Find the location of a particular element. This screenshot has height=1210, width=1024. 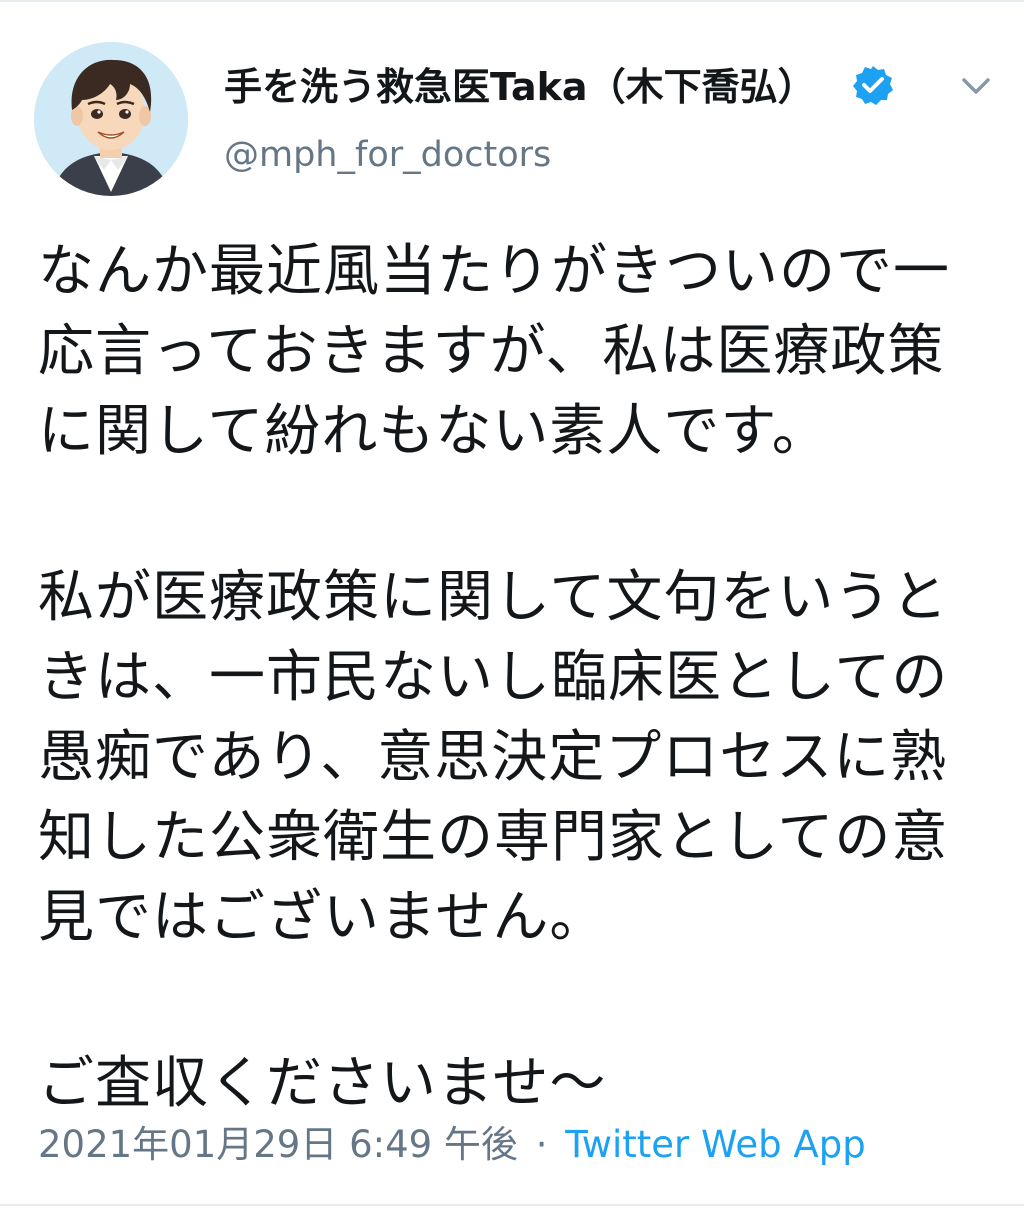

tweet-line: 知した公衆衛生の専門家としての意 is located at coordinates (493, 837).